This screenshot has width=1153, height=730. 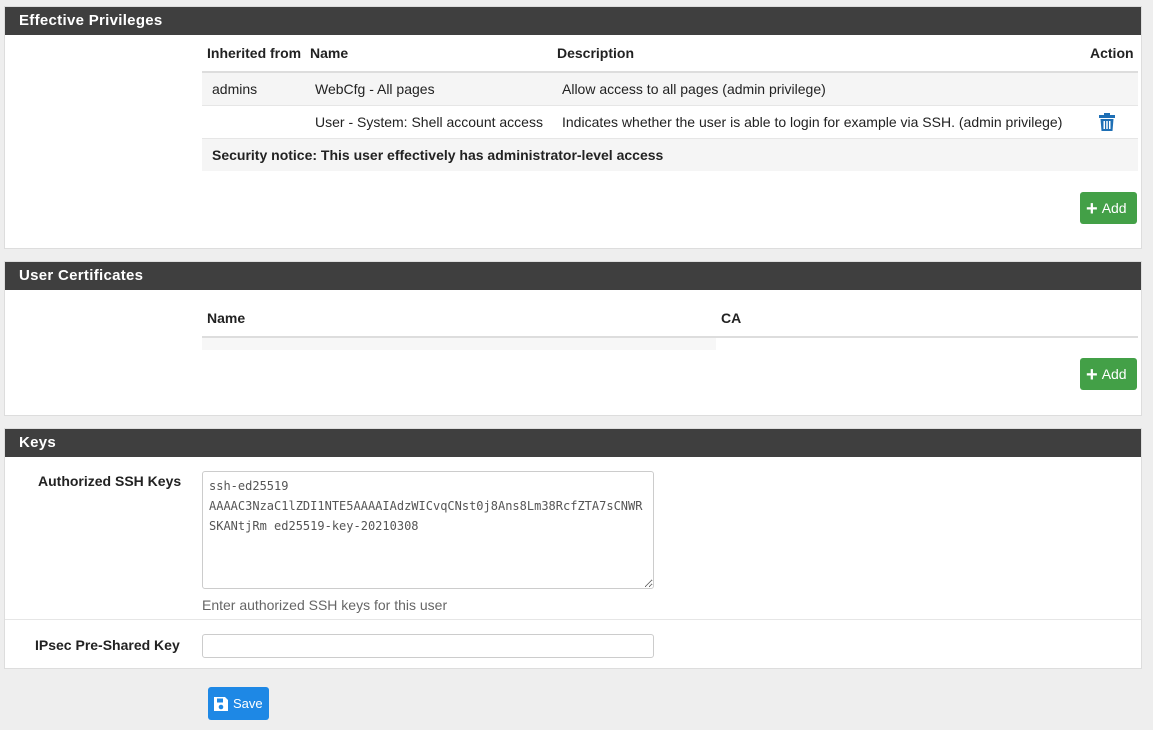 What do you see at coordinates (927, 319) in the screenshot?
I see `col-ca: CA` at bounding box center [927, 319].